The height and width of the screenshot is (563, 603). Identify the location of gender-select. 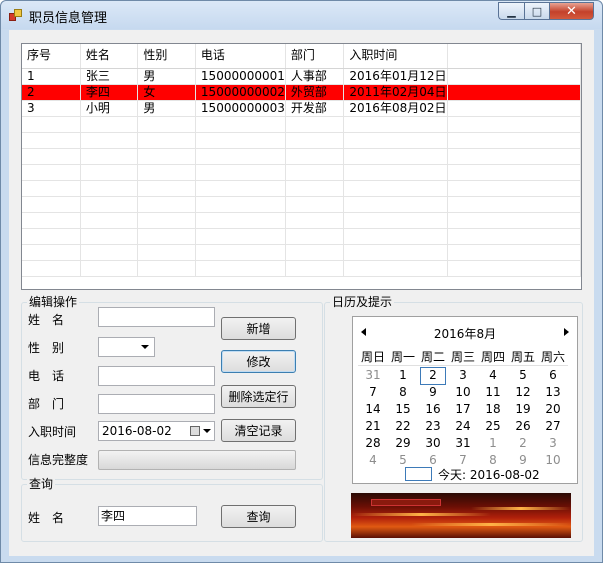
(126, 347).